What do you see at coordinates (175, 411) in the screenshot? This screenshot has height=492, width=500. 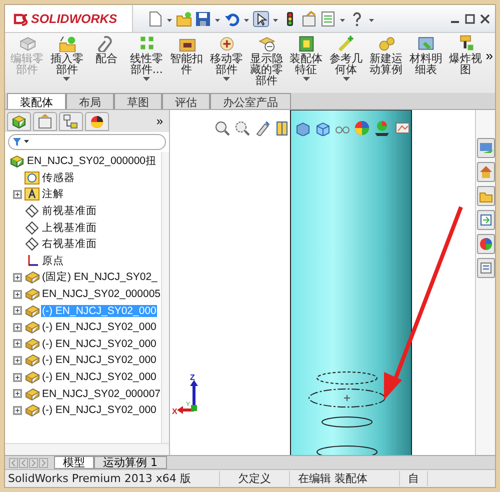 I see `axis-label: X` at bounding box center [175, 411].